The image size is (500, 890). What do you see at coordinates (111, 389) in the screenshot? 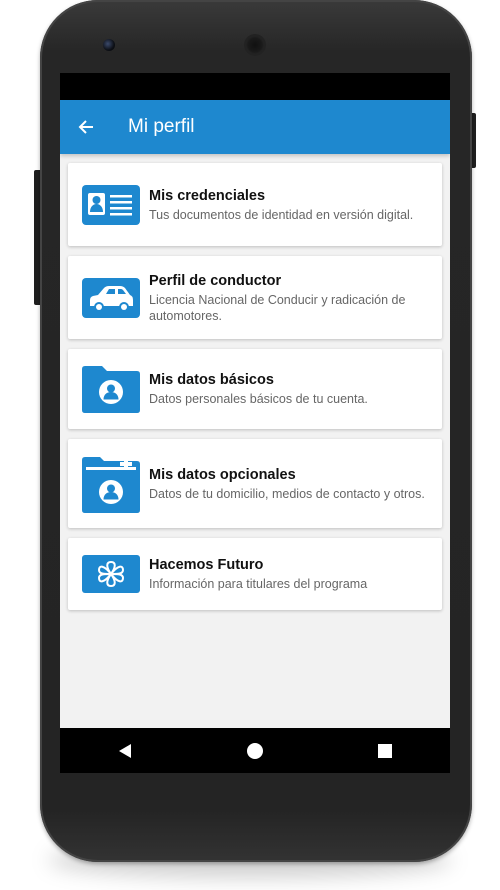
I see `folder-user-icon` at bounding box center [111, 389].